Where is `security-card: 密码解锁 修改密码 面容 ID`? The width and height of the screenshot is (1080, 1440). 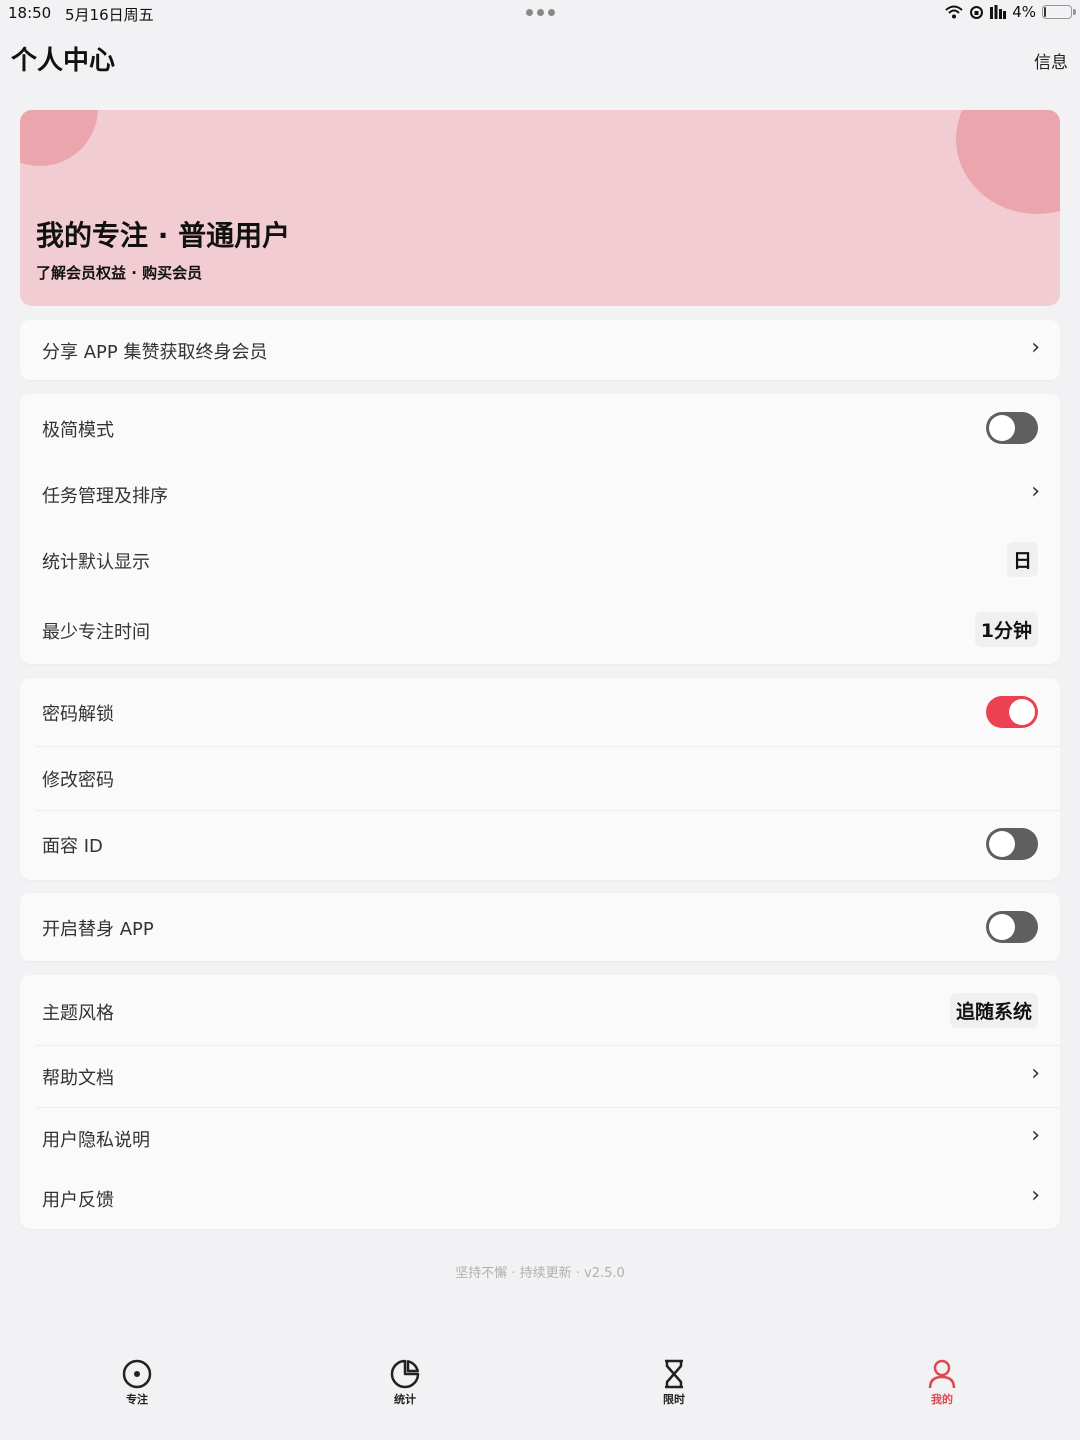 security-card: 密码解锁 修改密码 面容 ID is located at coordinates (540, 779).